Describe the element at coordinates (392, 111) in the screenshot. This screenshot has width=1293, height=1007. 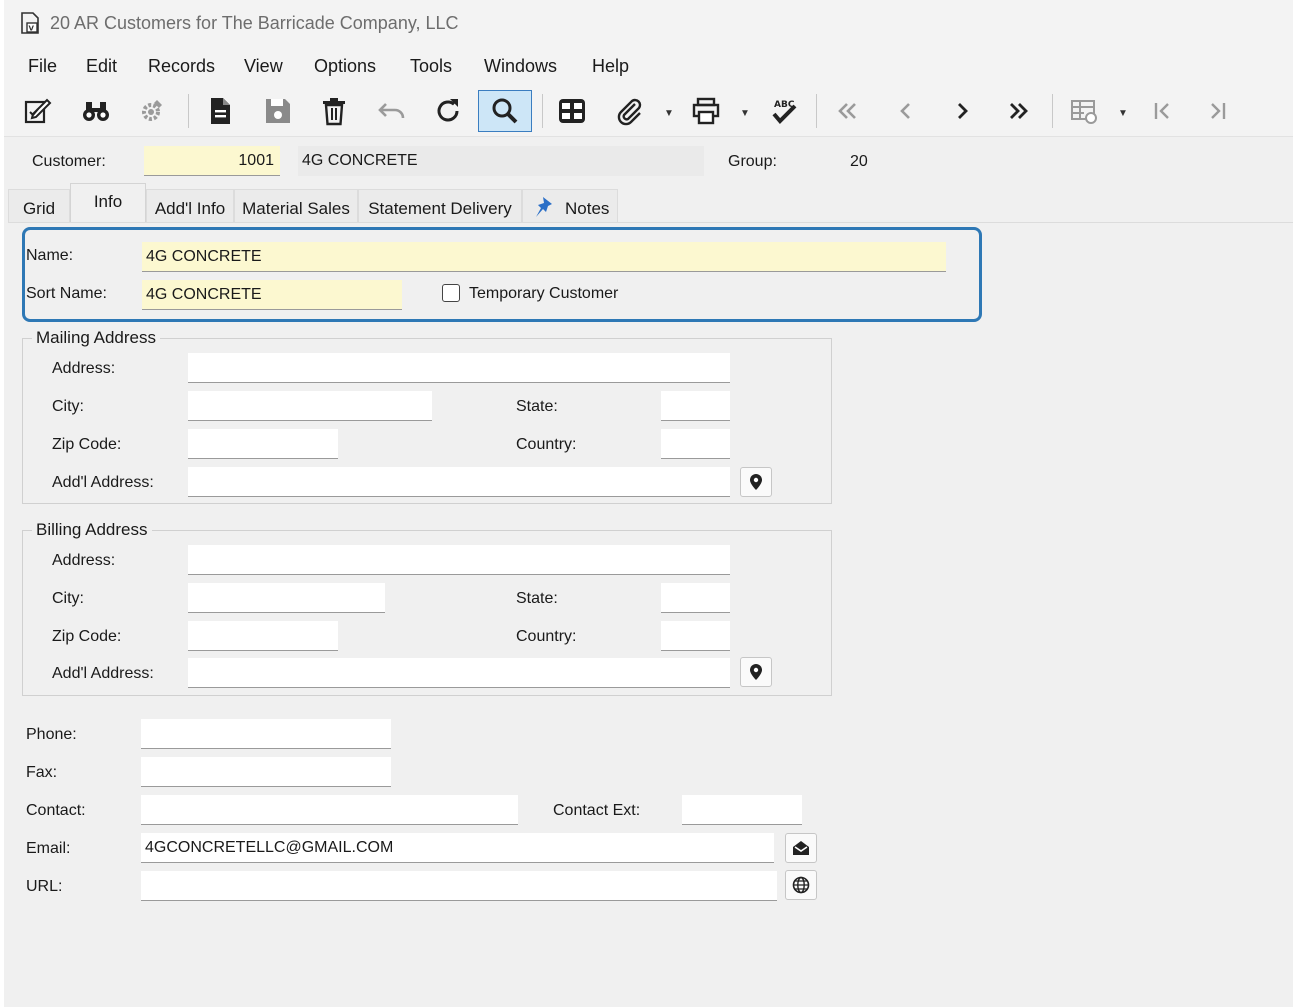
I see `undo-icon` at that location.